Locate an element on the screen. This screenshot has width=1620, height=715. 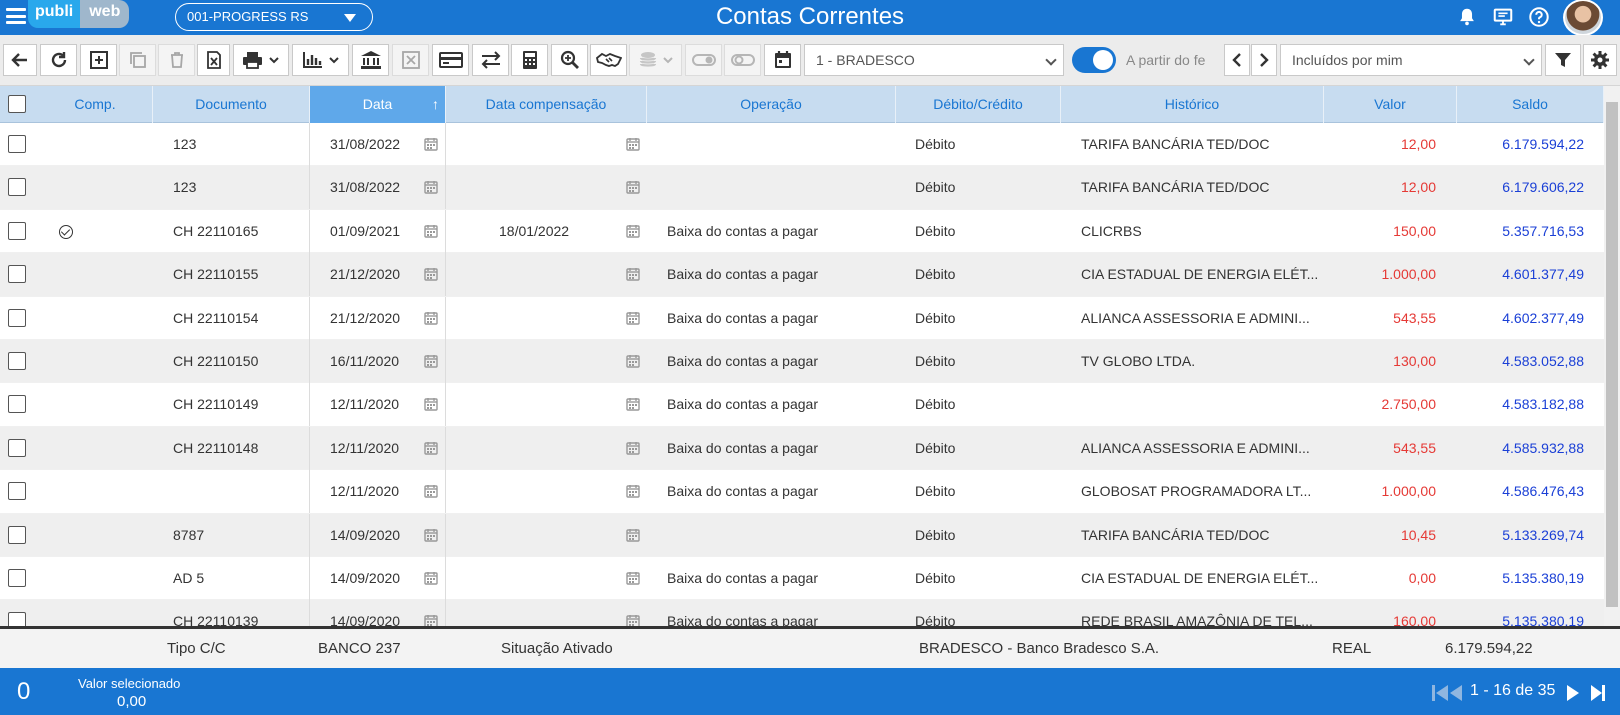
transfer-button is located at coordinates (490, 60).